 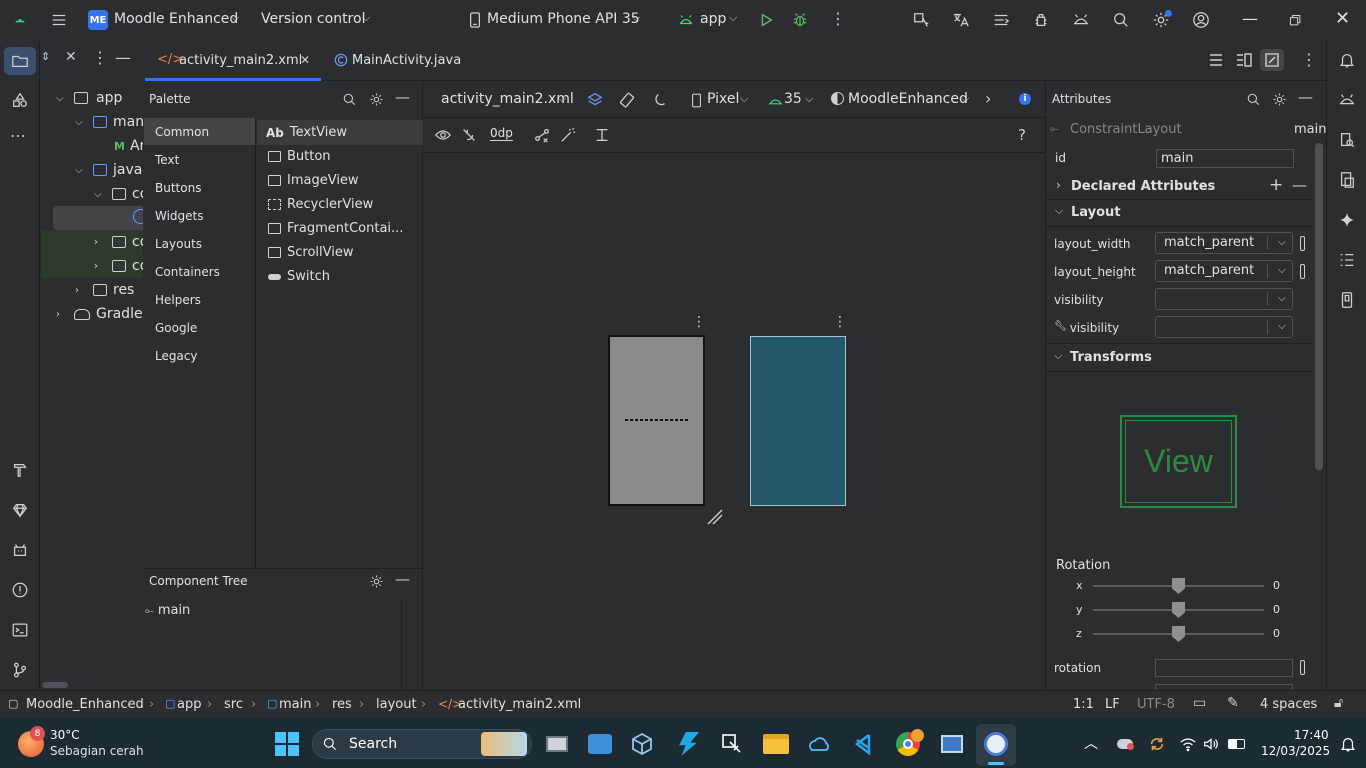 I want to click on logcat-icon, so click(x=1001, y=20).